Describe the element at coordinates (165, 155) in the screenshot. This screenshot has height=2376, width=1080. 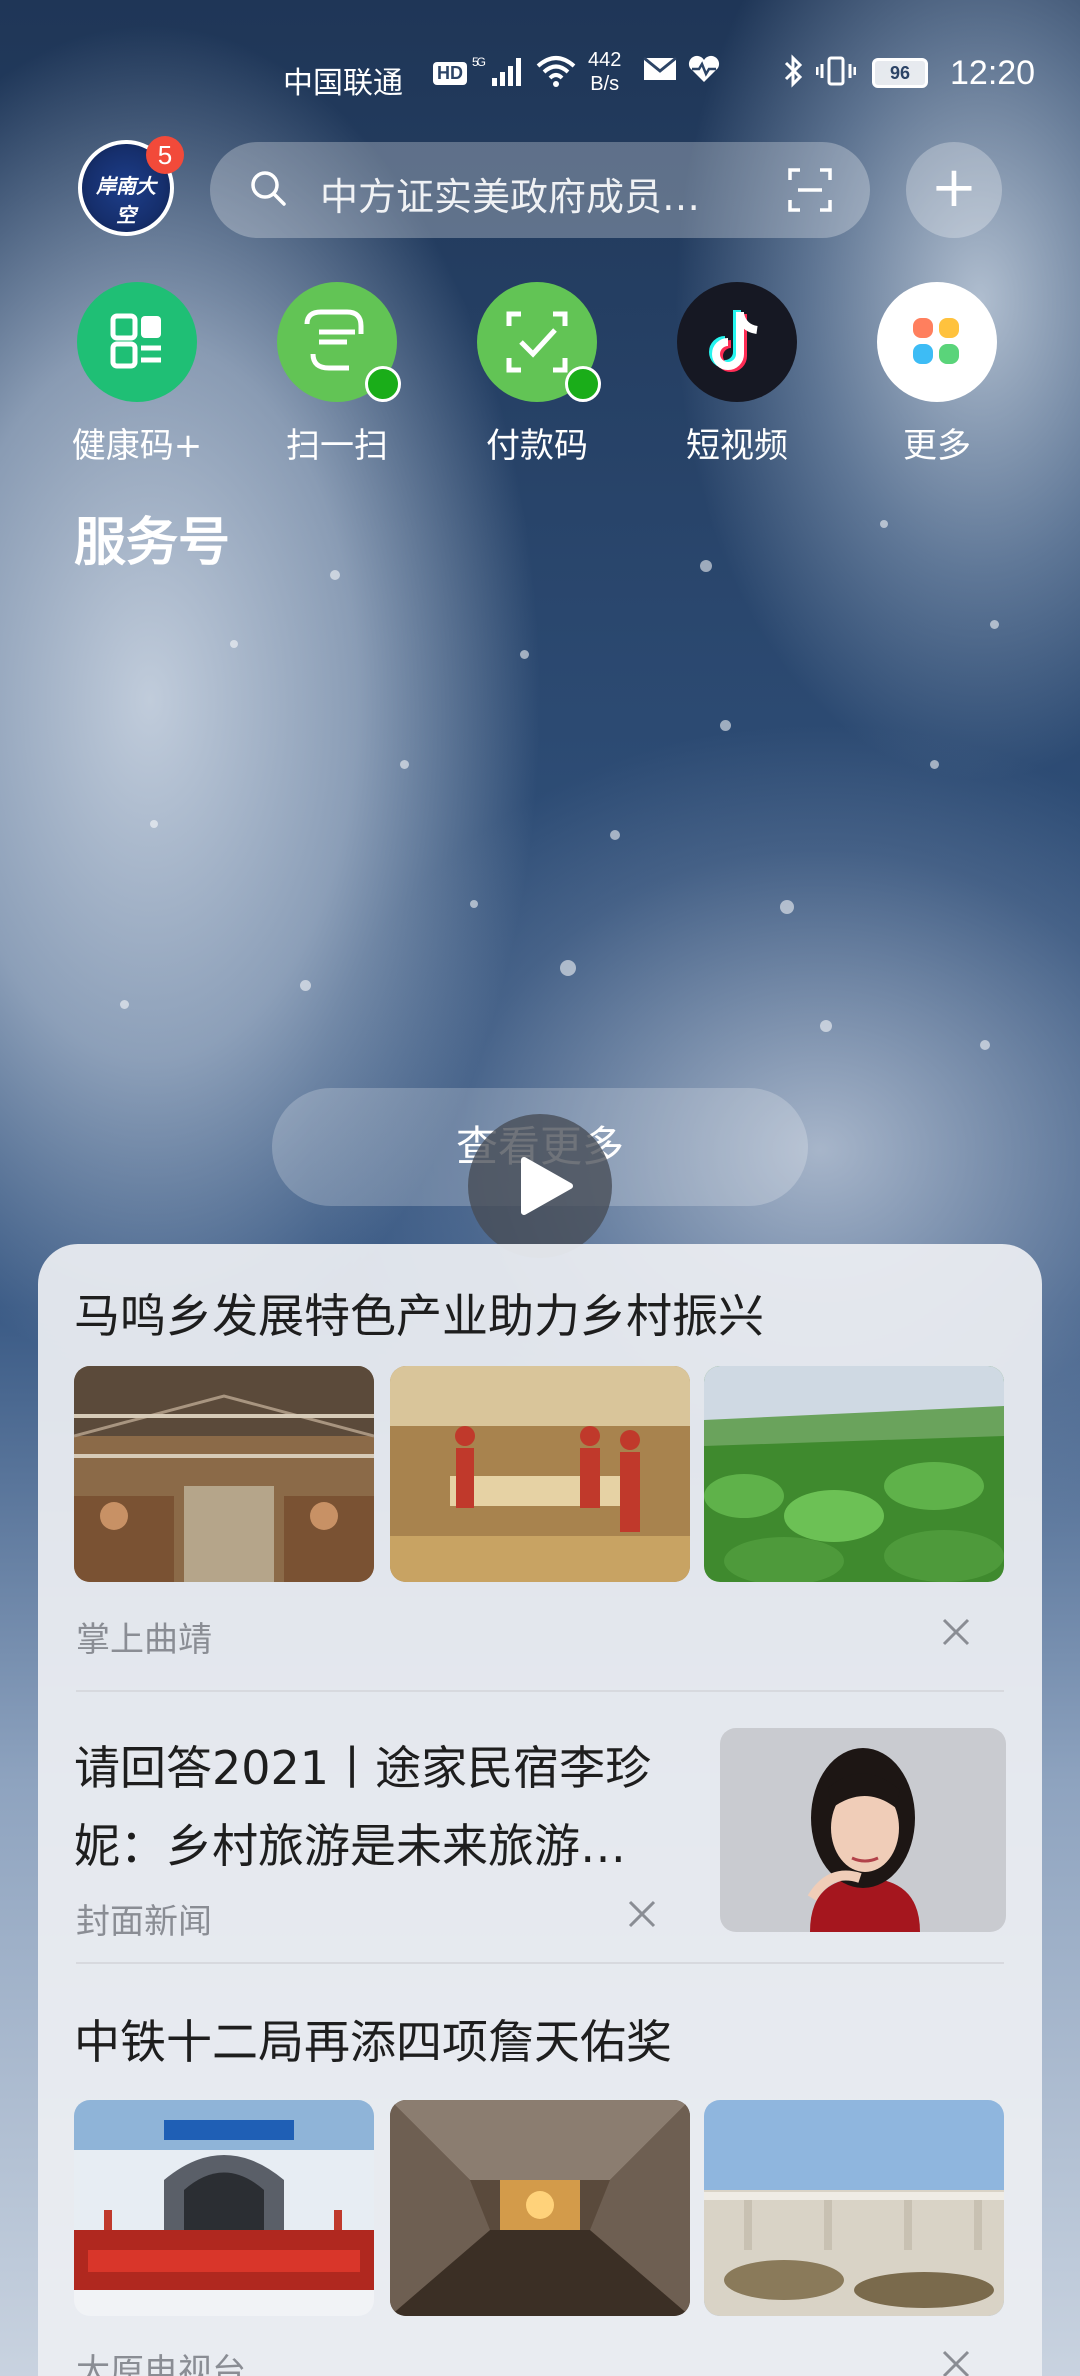
I see `notification-badge: 5` at that location.